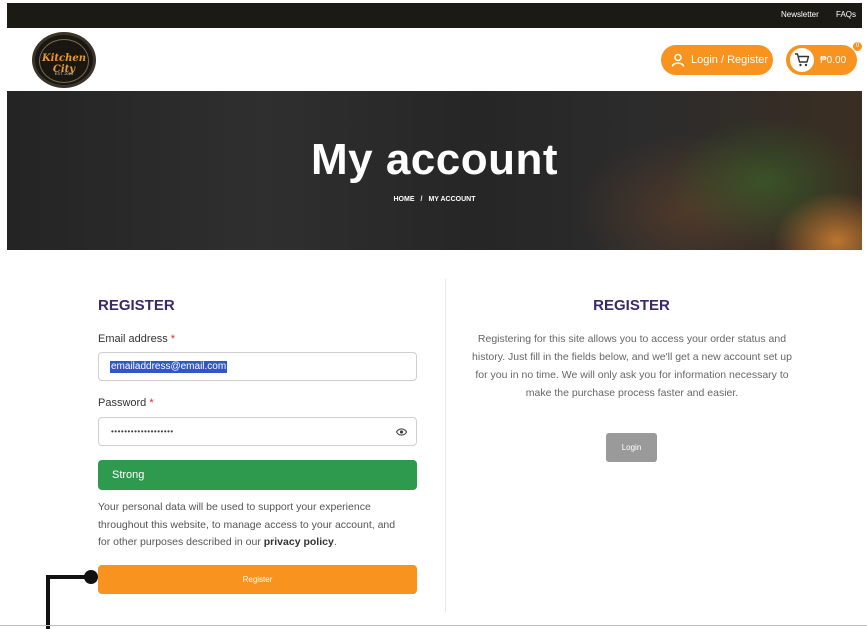 The height and width of the screenshot is (629, 867). I want to click on newsletter-link: Newsletter, so click(800, 14).